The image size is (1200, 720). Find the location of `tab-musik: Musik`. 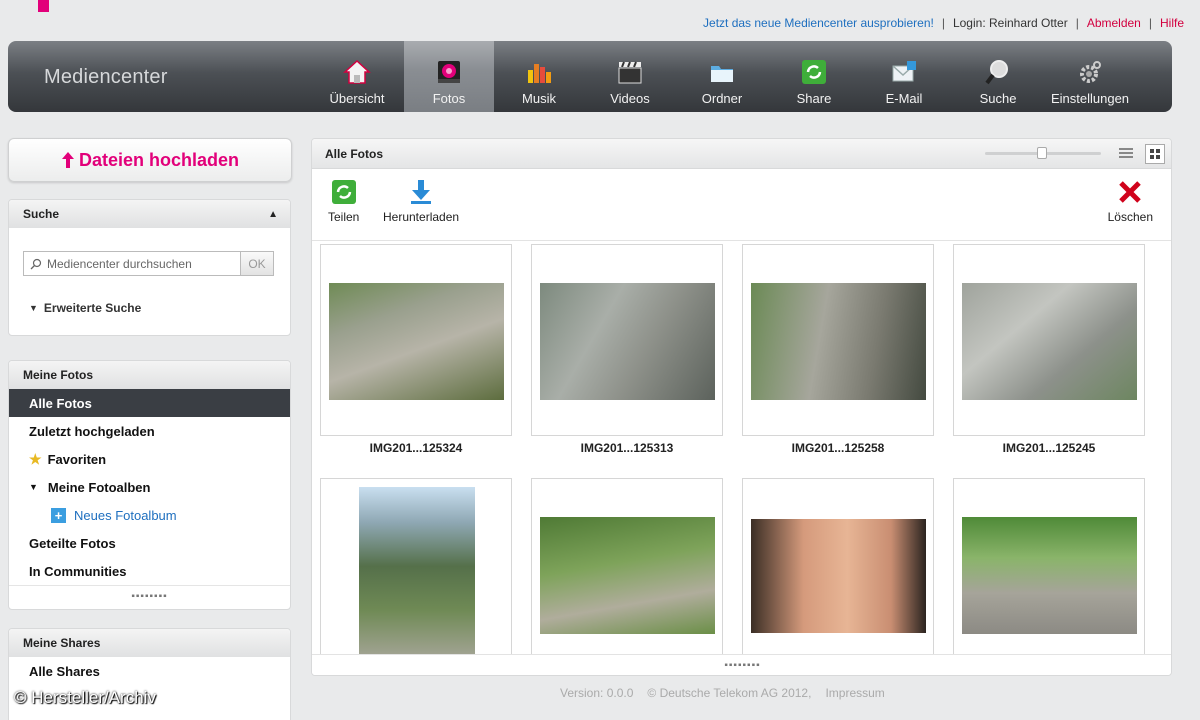

tab-musik: Musik is located at coordinates (539, 76).